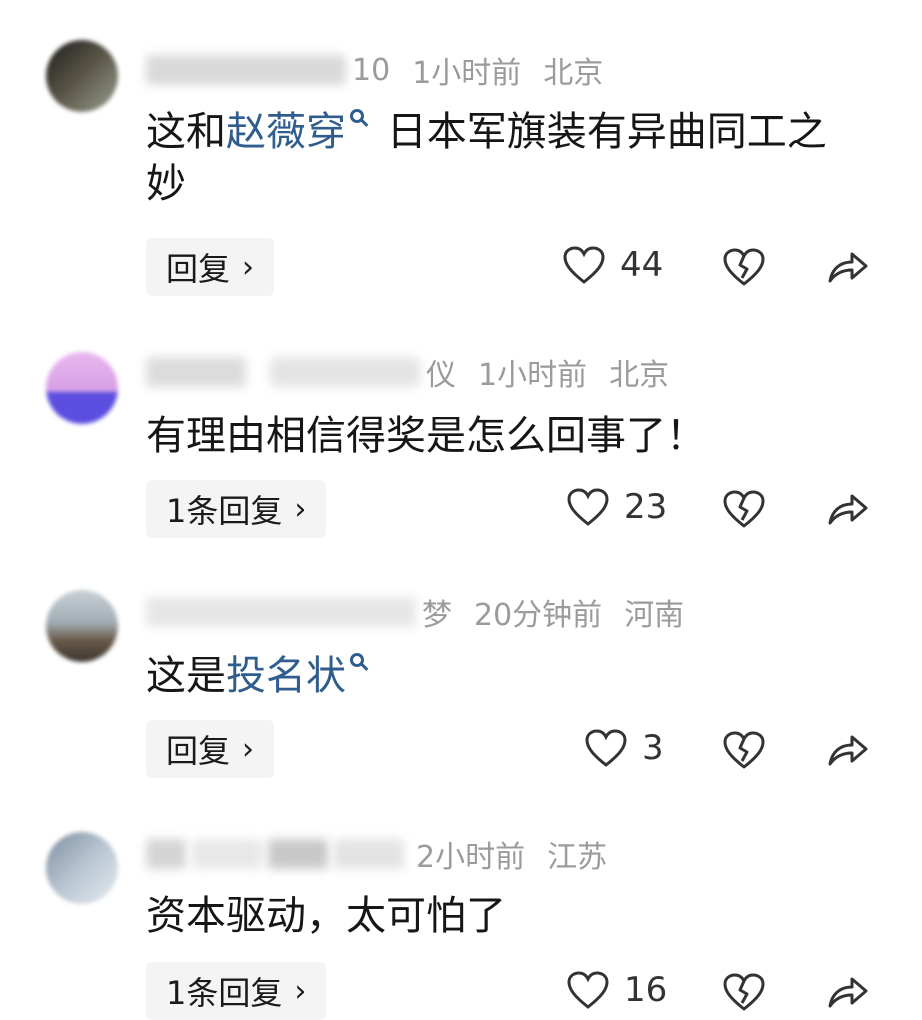  Describe the element at coordinates (642, 265) in the screenshot. I see `like-count: 44` at that location.